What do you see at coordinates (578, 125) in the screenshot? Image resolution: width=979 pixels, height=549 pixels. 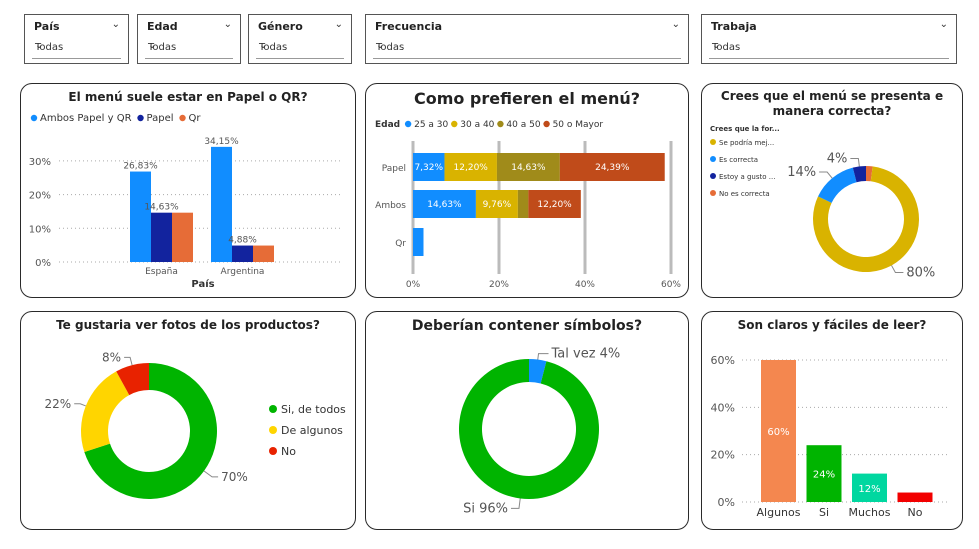 I see `legend-label: 50 o Mayor` at bounding box center [578, 125].